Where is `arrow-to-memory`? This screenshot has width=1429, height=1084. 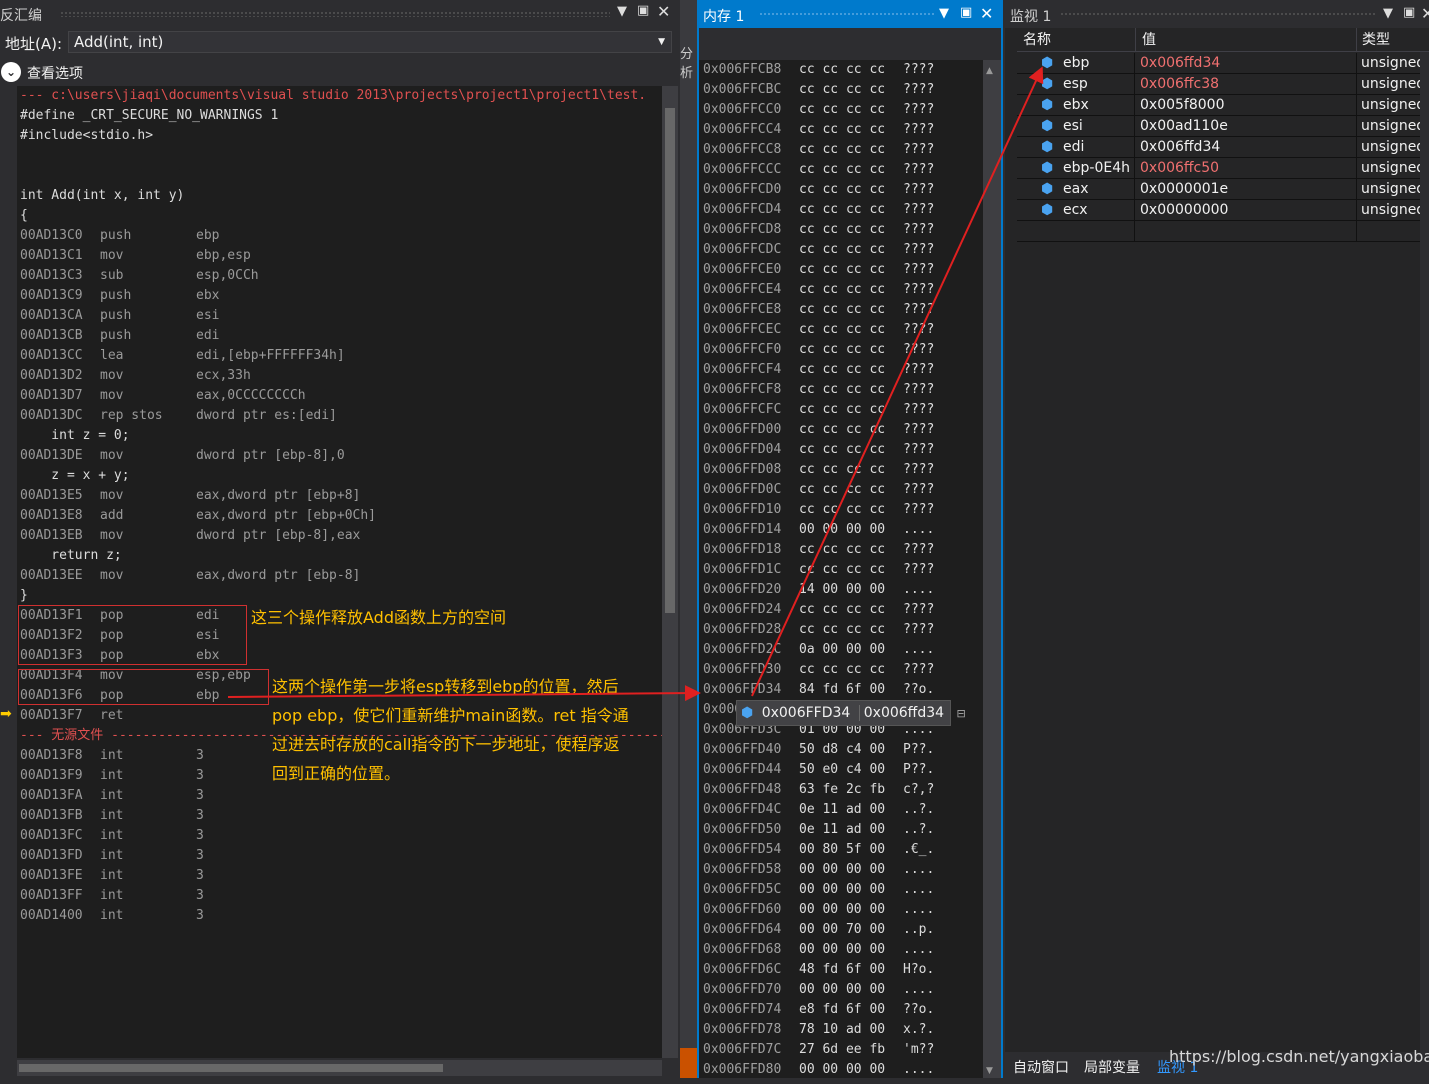 arrow-to-memory is located at coordinates (464, 693).